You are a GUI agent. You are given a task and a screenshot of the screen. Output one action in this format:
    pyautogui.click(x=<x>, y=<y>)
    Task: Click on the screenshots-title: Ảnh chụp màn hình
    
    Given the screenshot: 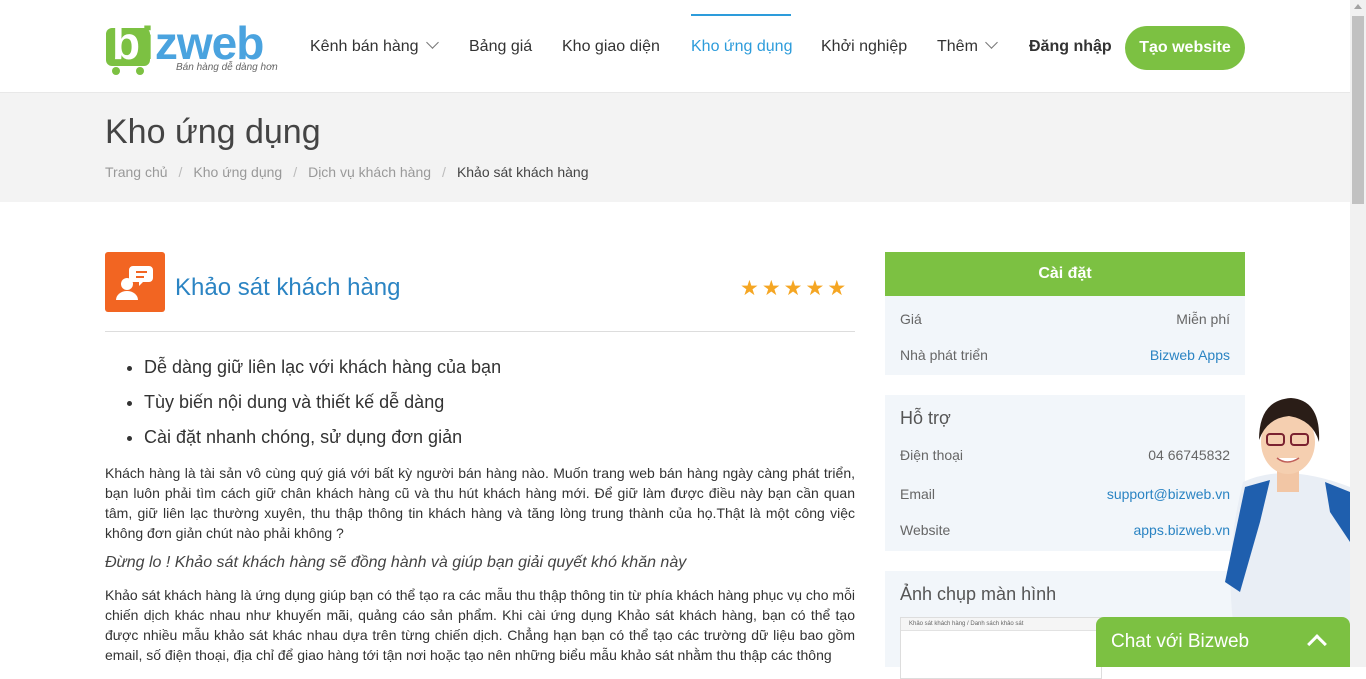 What is the action you would take?
    pyautogui.click(x=978, y=594)
    